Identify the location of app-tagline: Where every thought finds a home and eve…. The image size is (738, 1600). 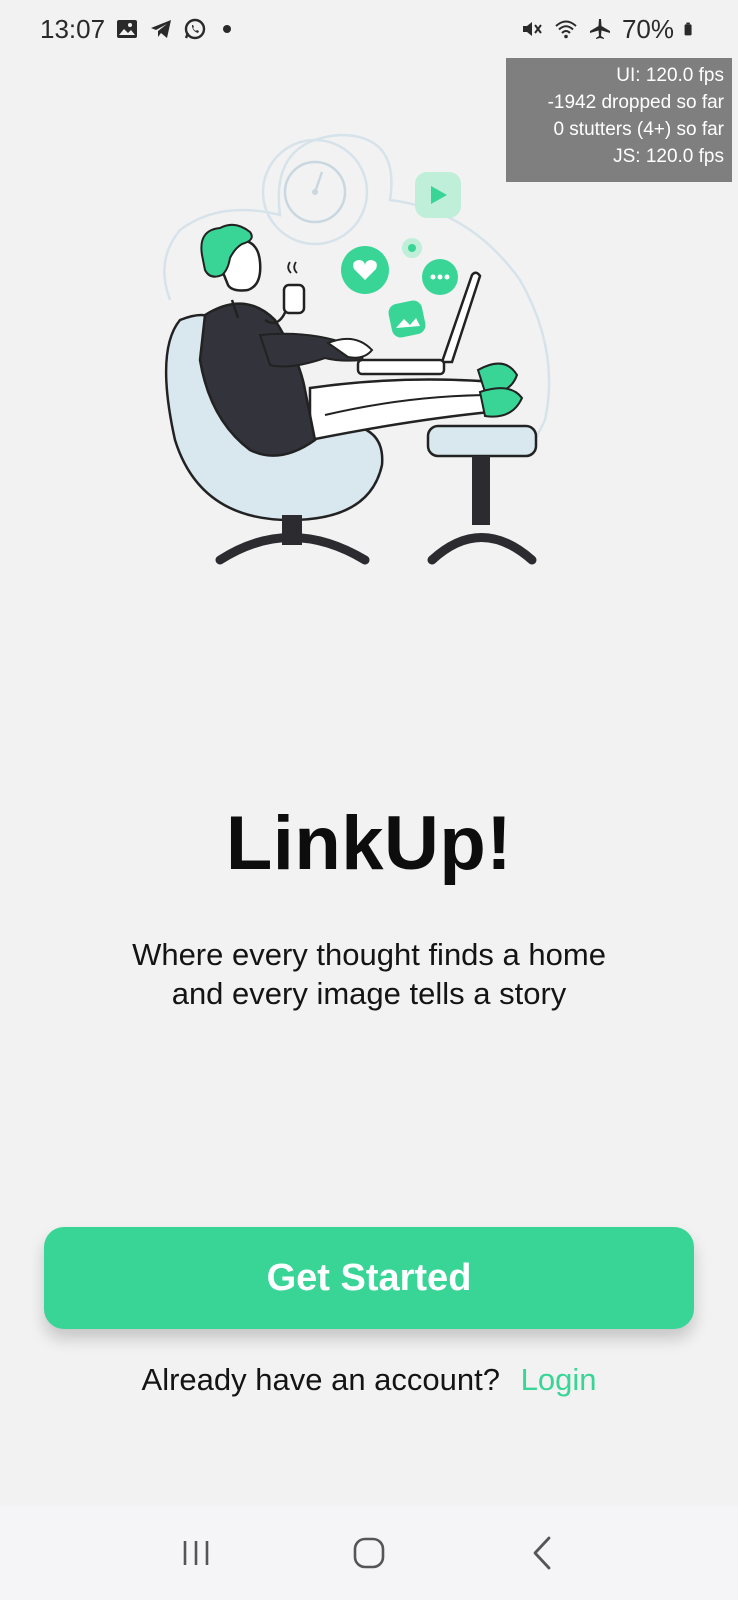
(369, 974).